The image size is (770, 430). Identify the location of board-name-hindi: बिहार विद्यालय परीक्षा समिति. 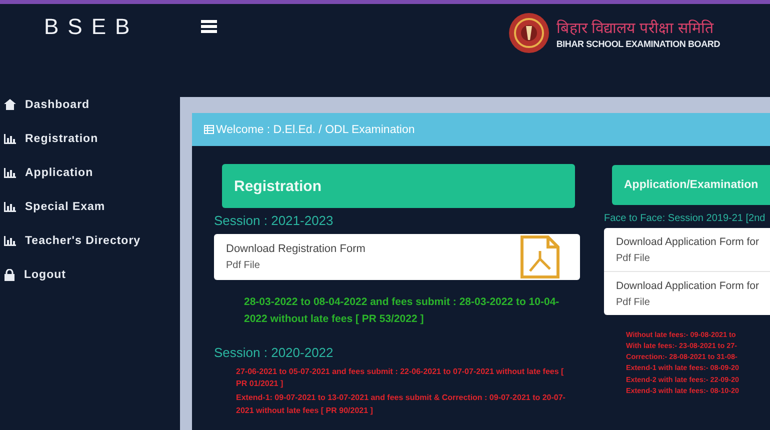
(635, 27).